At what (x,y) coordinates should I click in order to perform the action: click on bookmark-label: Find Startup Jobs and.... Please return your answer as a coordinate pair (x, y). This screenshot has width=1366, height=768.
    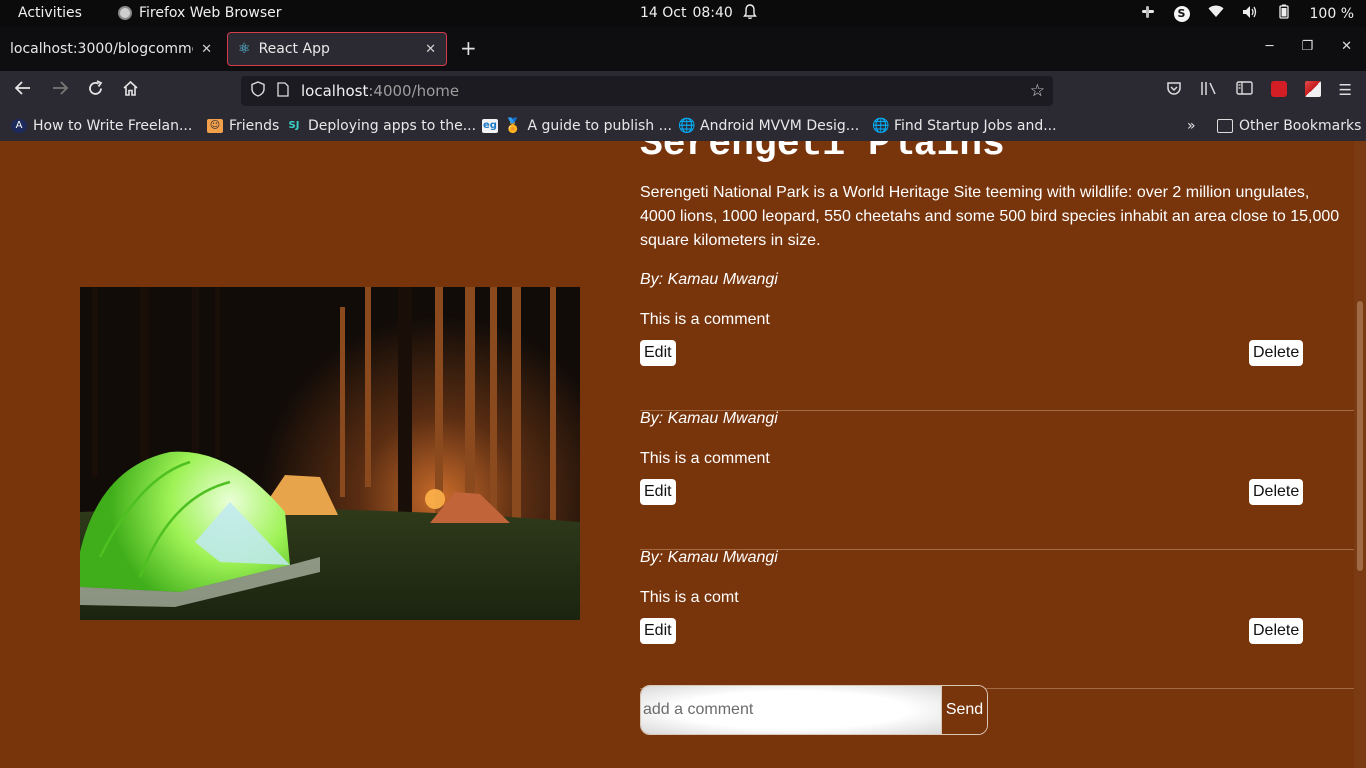
    Looking at the image, I should click on (975, 126).